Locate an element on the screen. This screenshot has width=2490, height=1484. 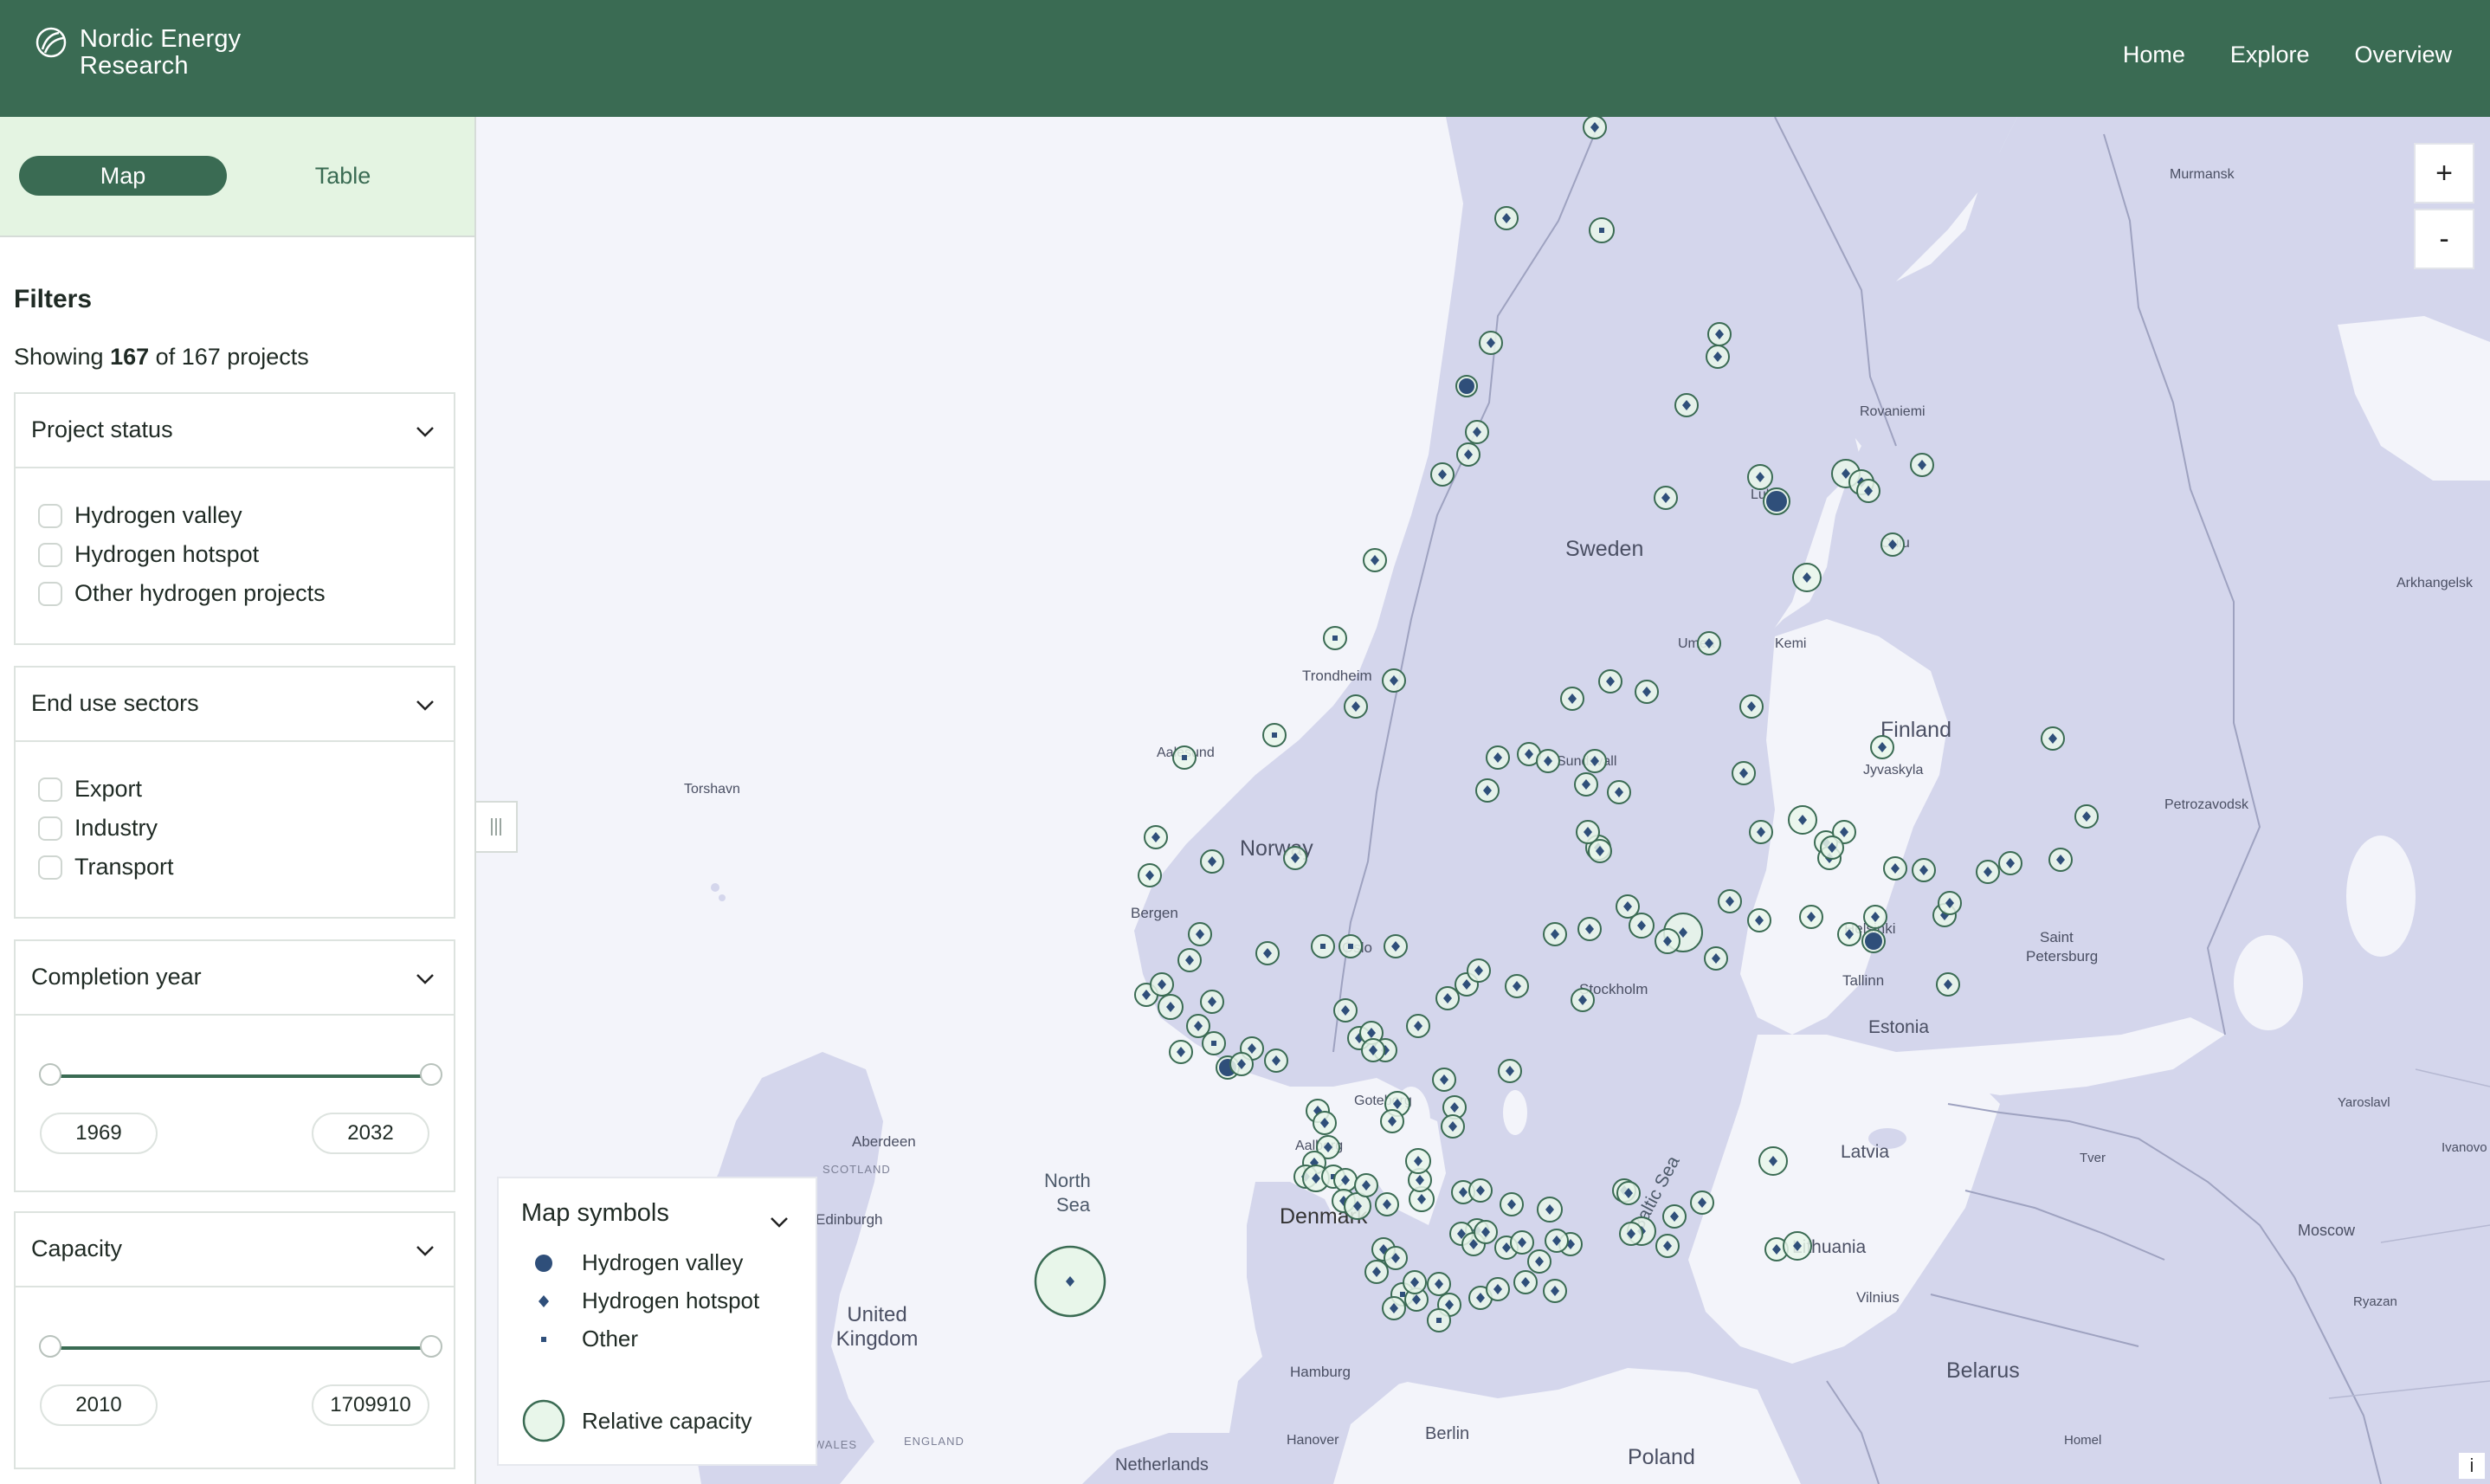
capacity-min-input: 2010 is located at coordinates (99, 1405).